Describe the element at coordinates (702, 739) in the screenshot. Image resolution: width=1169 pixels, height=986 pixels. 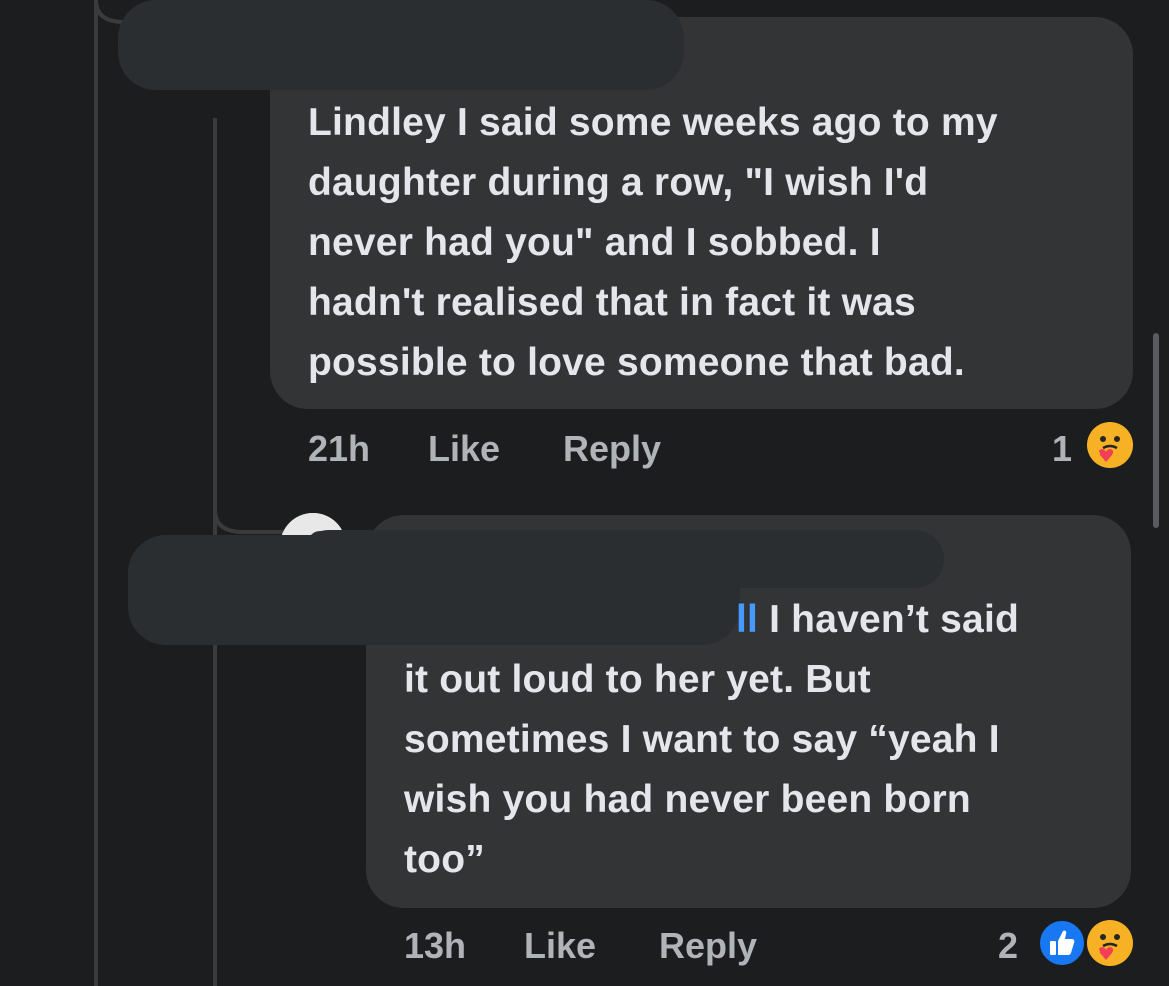
I see `comment-2-line-3: sometimes I want to say “yeah I` at that location.